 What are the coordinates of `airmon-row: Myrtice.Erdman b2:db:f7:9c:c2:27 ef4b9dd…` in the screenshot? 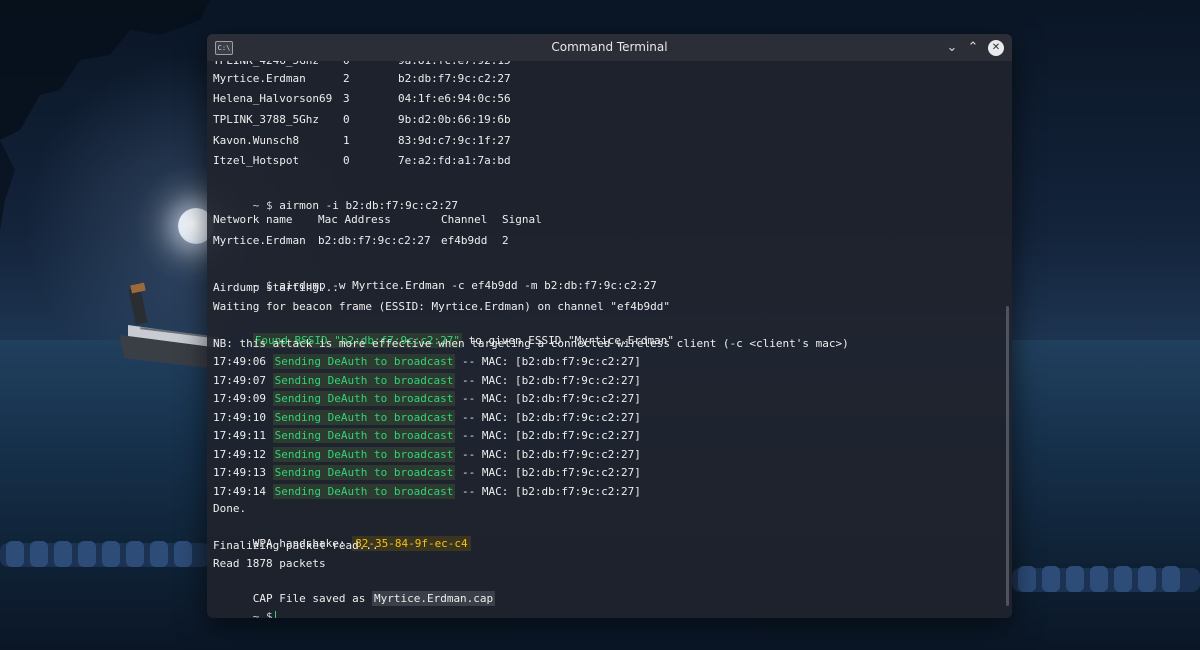 It's located at (361, 241).